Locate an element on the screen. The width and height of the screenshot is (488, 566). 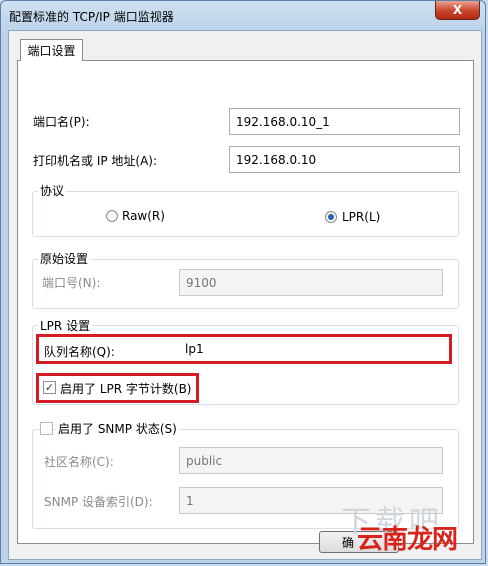
port-name-input: 192.168.0.10_1 is located at coordinates (344, 121).